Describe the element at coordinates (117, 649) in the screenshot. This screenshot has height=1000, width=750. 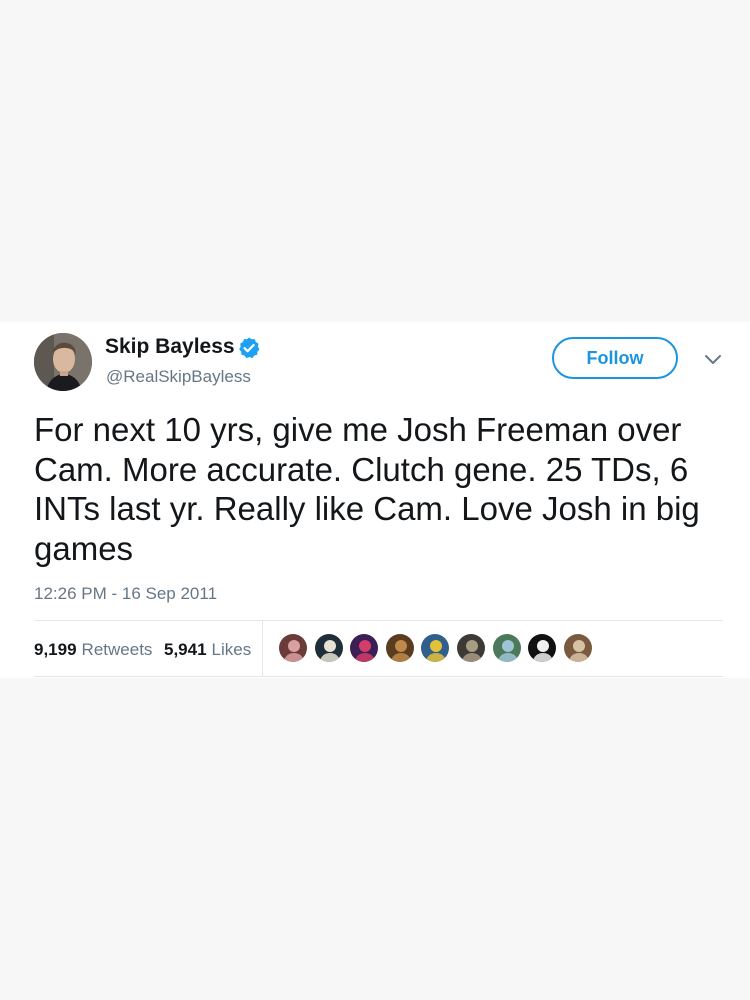
I see `retweets-label: Retweets` at that location.